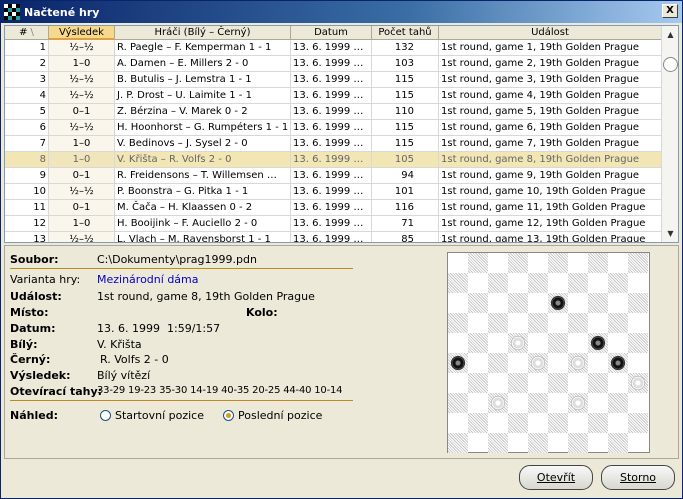 Image resolution: width=683 pixels, height=499 pixels. What do you see at coordinates (670, 233) in the screenshot?
I see `scroll-down-icon: ▼` at bounding box center [670, 233].